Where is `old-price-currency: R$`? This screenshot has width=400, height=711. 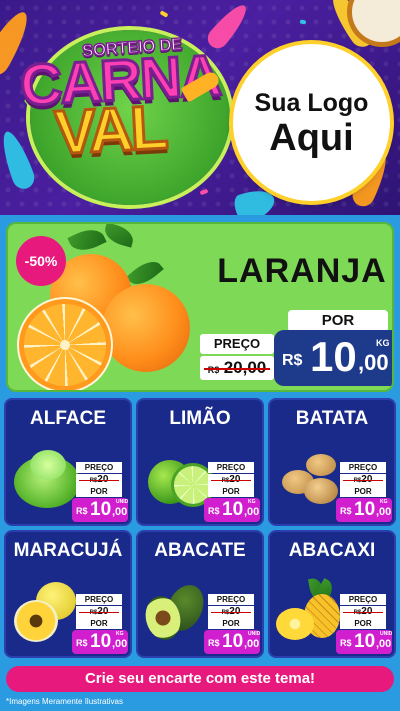
old-price-currency: R$ is located at coordinates (213, 370).